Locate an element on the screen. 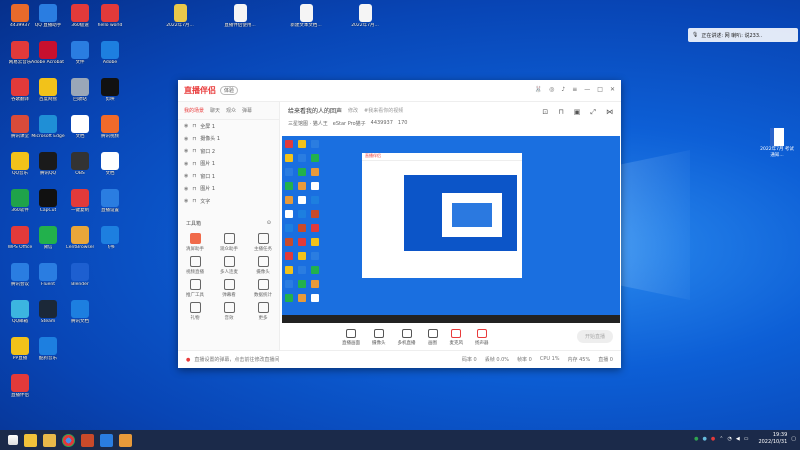 The image size is (800, 450). desktop-icon: 酷狗音乐 is located at coordinates (48, 352).